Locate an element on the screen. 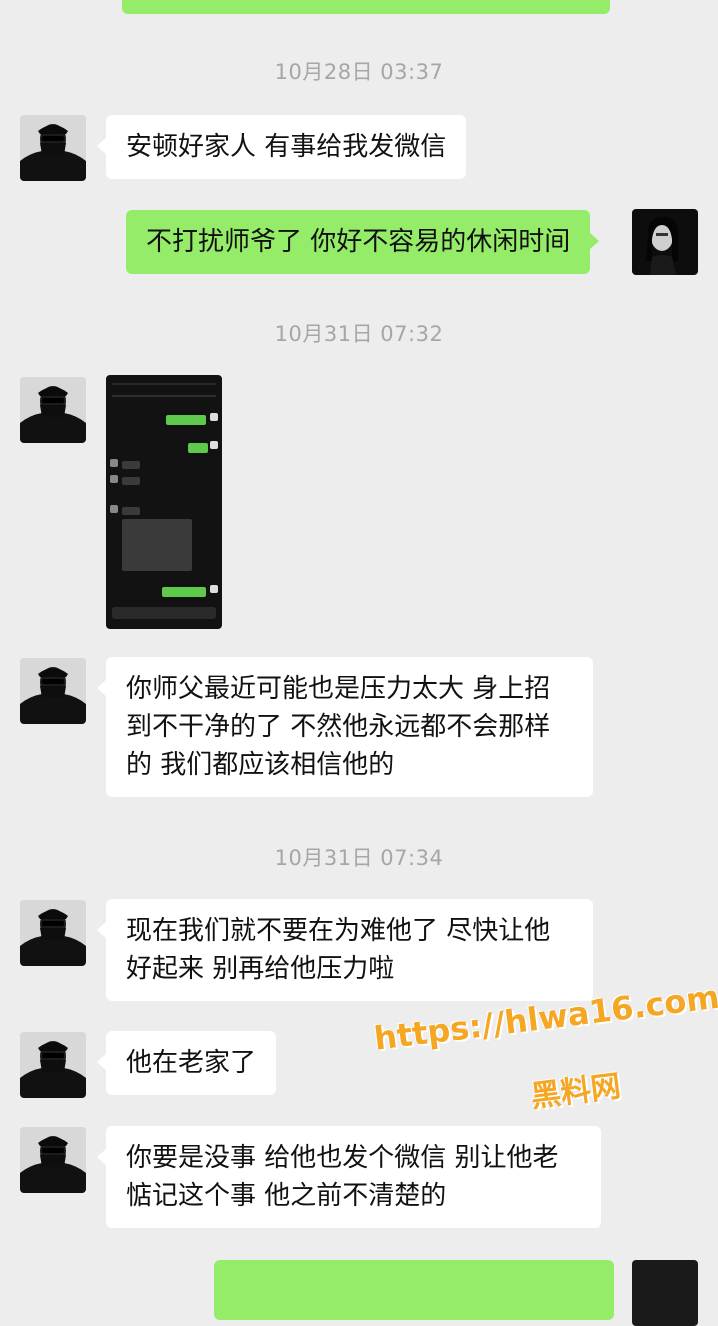 This screenshot has height=1326, width=718. message-text-line: 你要是没事 给他也发个微信 别让他老 is located at coordinates (342, 1158).